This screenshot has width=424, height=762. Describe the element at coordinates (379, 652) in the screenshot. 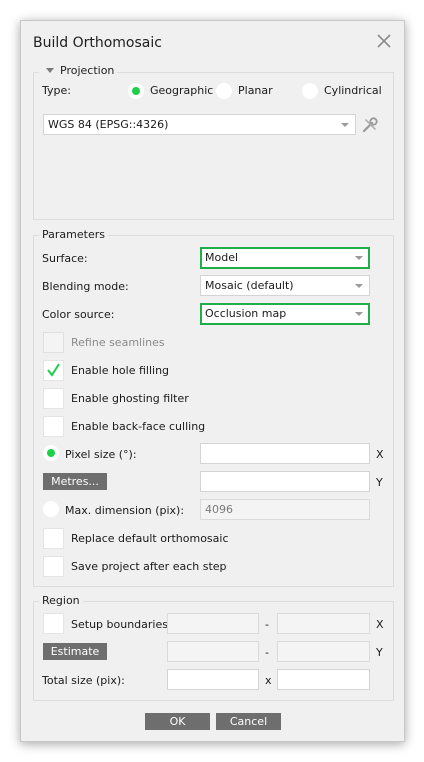

I see `boundary-y-label: Y` at that location.